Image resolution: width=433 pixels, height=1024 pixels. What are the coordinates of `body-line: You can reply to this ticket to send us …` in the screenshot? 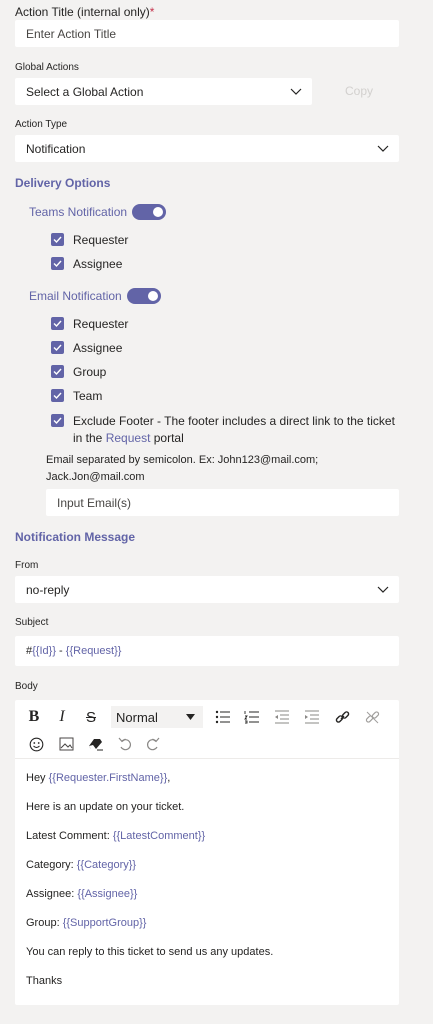 It's located at (150, 952).